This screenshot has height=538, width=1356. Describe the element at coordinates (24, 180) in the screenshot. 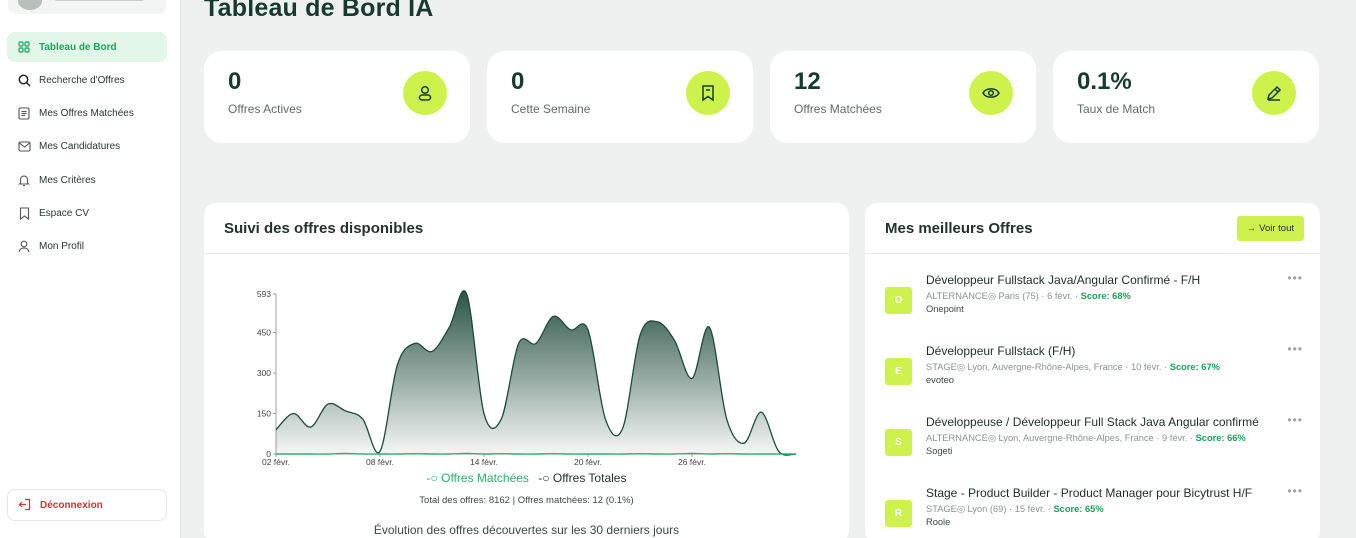

I see `bell-icon` at that location.